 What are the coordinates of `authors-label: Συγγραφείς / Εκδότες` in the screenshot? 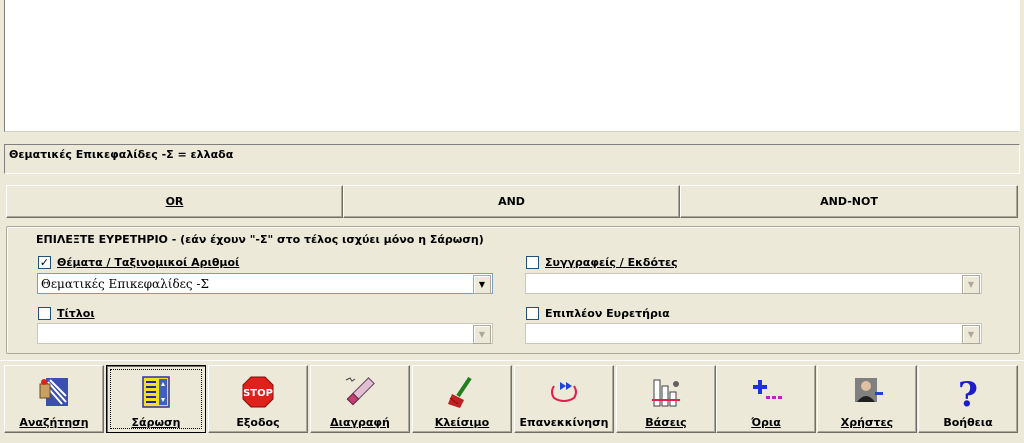 It's located at (611, 262).